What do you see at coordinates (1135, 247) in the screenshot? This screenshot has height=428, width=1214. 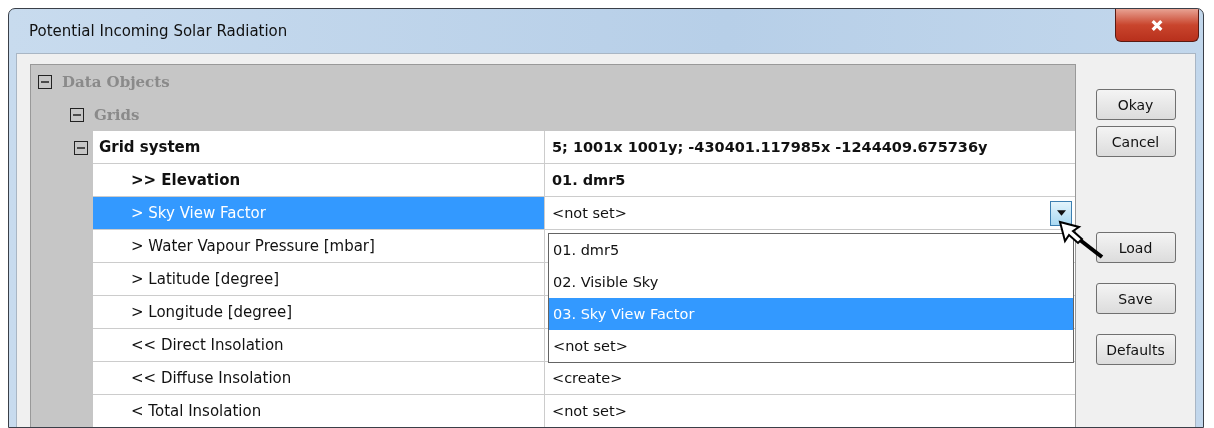 I see `dialog-button: Load` at bounding box center [1135, 247].